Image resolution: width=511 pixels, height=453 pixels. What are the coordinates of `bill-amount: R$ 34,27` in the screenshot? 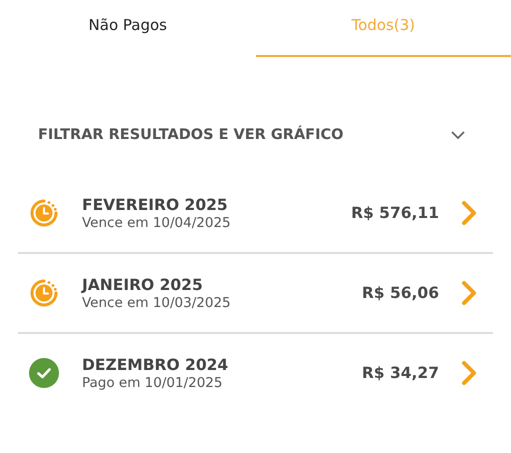 It's located at (400, 373).